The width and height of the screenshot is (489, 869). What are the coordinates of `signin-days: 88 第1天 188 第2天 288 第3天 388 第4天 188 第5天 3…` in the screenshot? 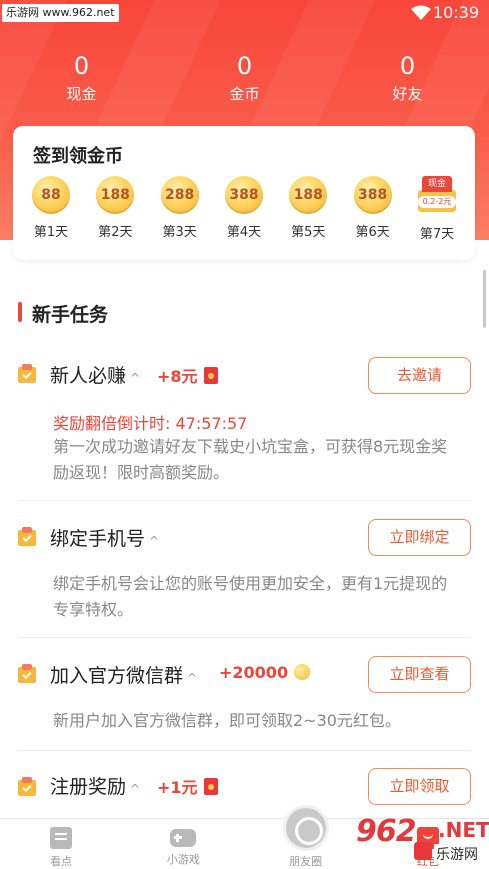 It's located at (244, 209).